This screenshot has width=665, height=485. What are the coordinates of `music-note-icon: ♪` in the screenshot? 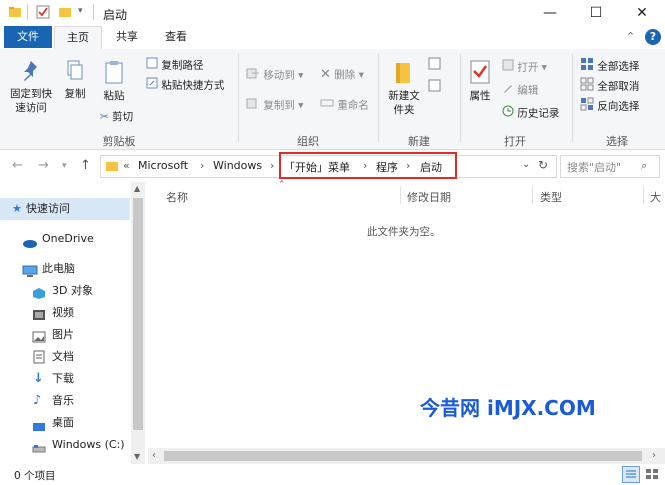 It's located at (37, 400).